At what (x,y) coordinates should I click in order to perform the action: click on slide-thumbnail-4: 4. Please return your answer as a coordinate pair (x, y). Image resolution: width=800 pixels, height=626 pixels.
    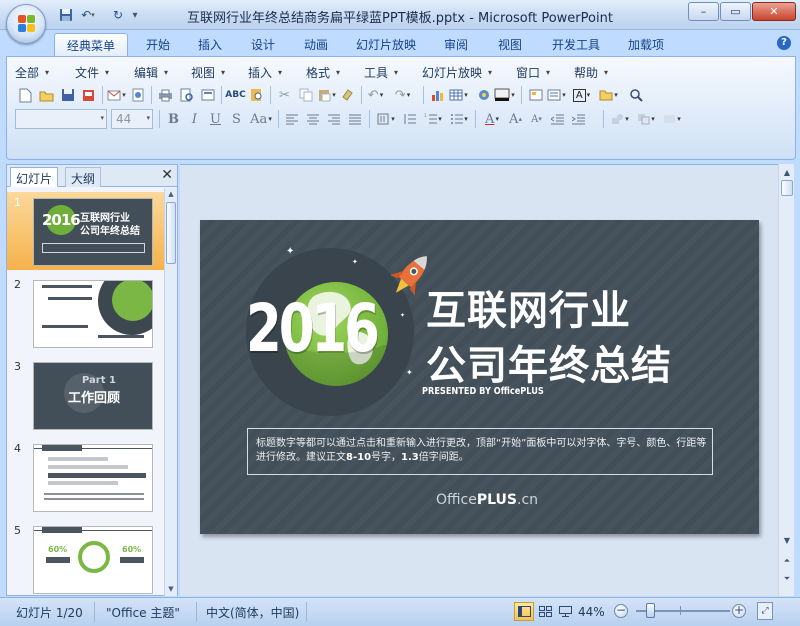
    Looking at the image, I should click on (86, 477).